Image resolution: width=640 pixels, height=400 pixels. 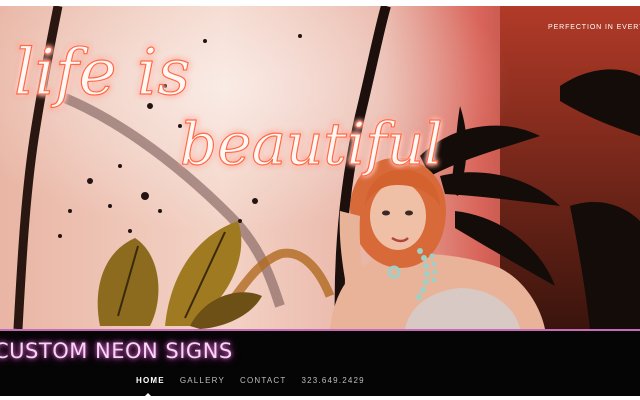 I want to click on neon-line2: beautiful, so click(x=311, y=144).